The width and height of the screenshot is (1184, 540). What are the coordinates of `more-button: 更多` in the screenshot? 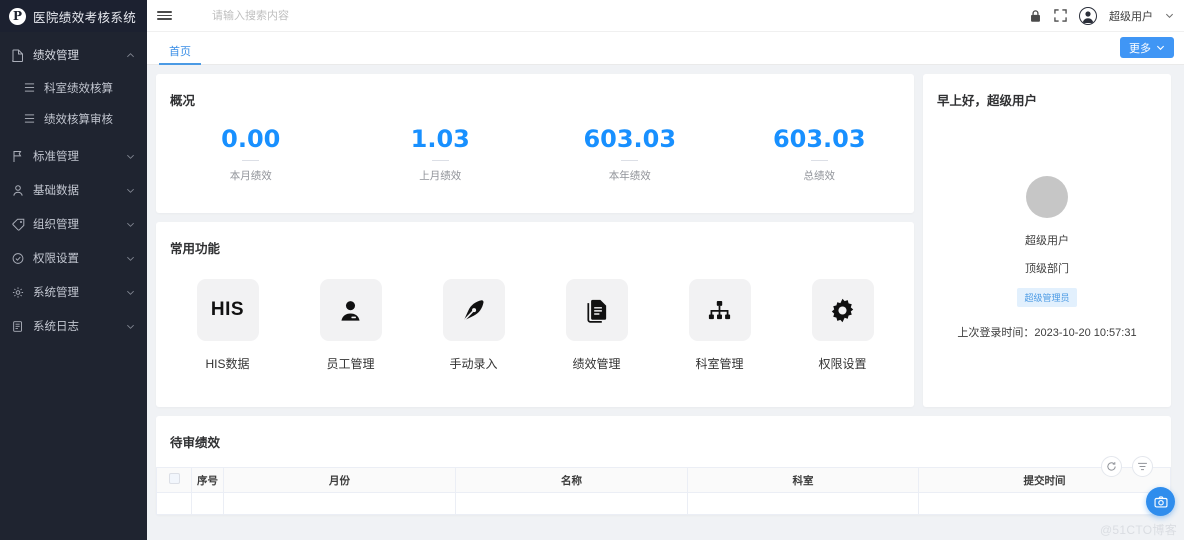 It's located at (1147, 47).